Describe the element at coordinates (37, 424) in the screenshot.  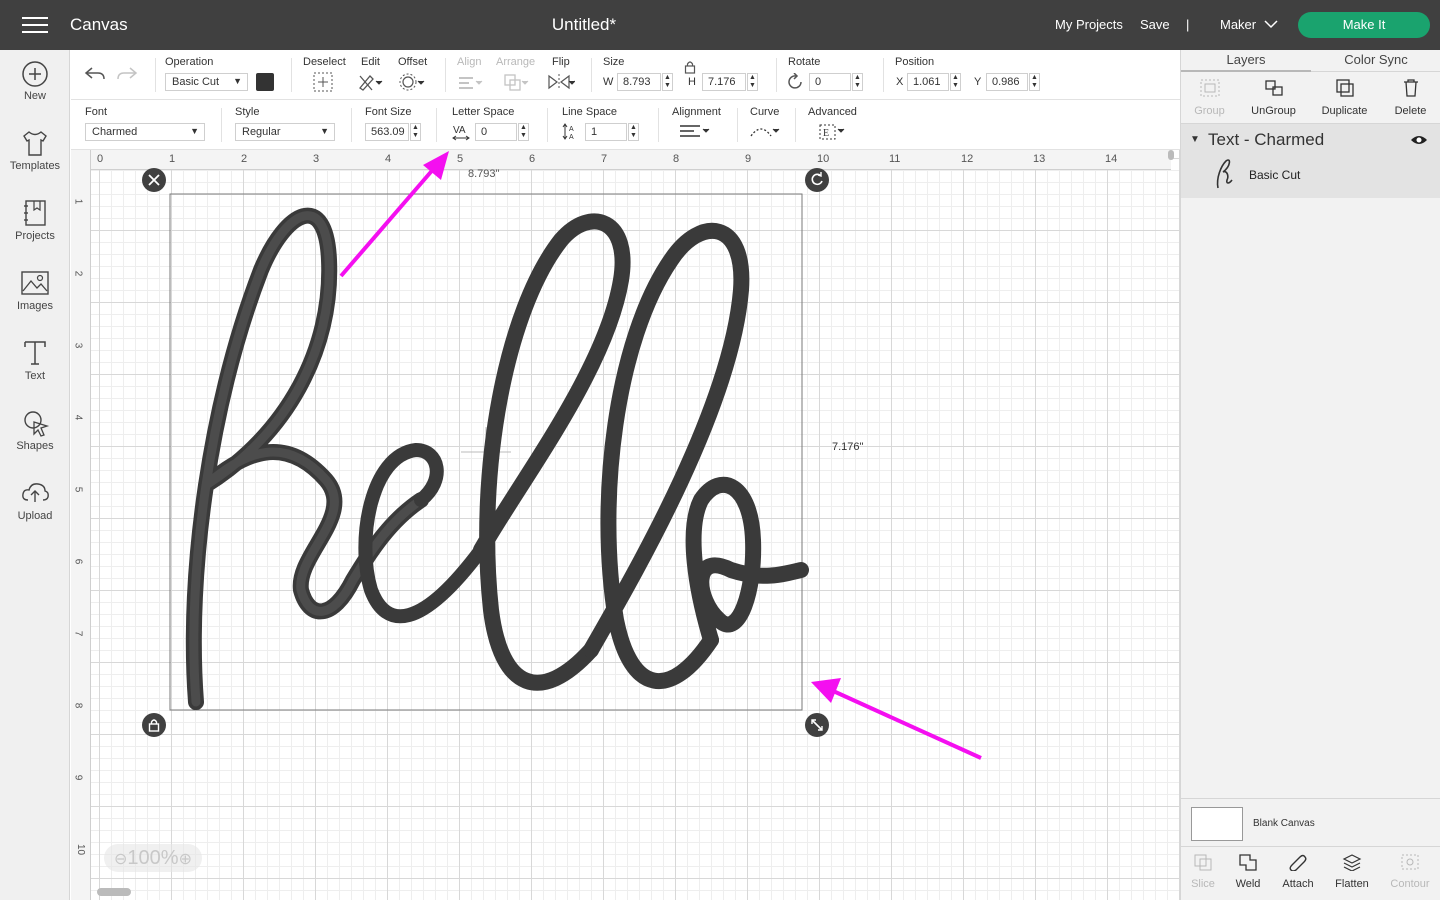
I see `shapes-icon` at that location.